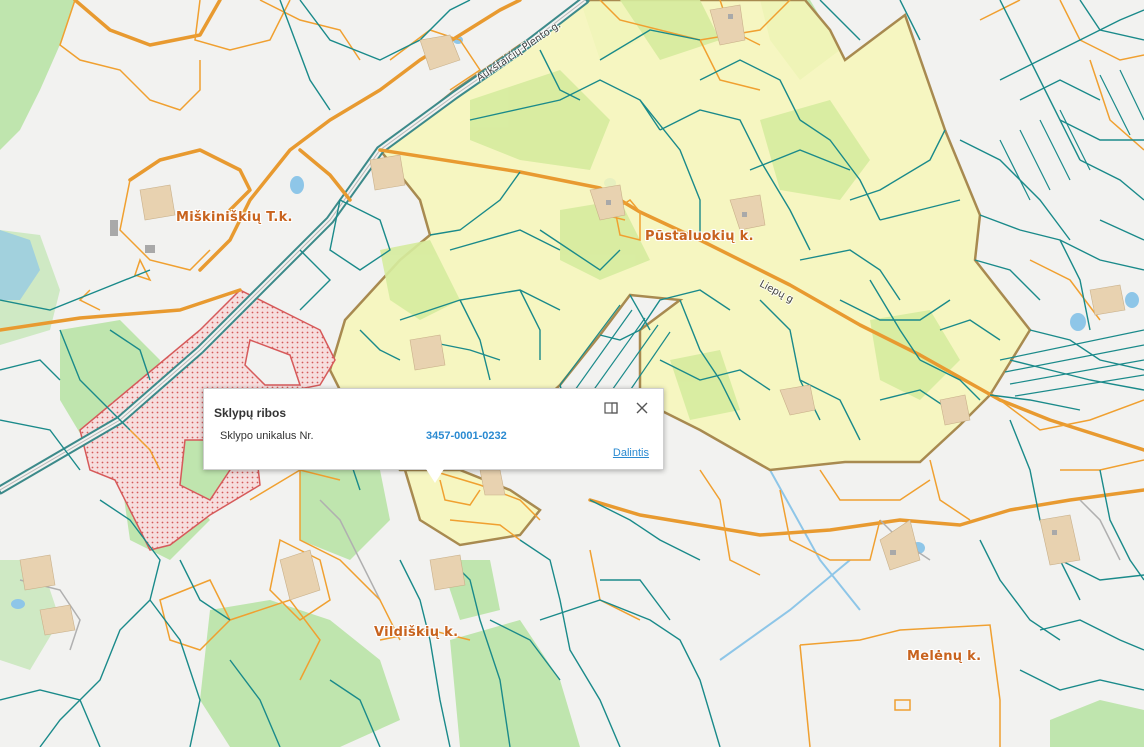  What do you see at coordinates (611, 408) in the screenshot?
I see `dock-icon` at bounding box center [611, 408].